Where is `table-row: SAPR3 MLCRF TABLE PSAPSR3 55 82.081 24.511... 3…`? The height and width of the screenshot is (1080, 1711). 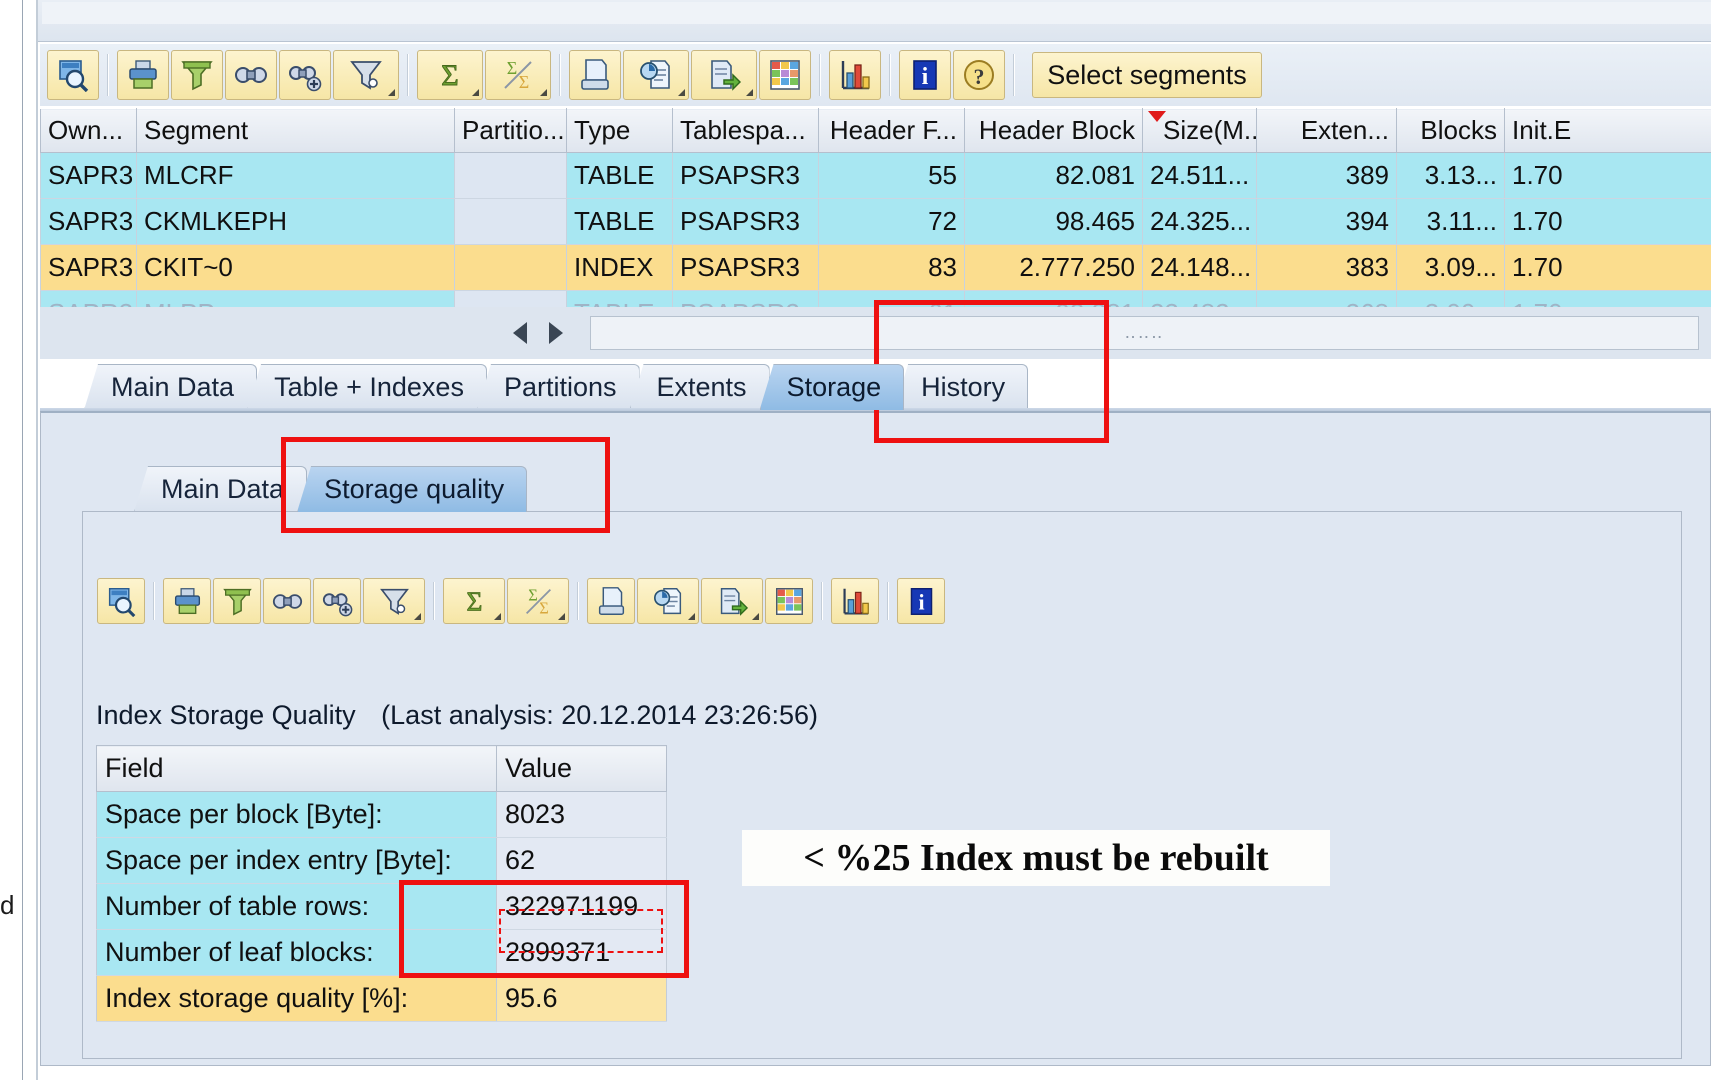
table-row: SAPR3 MLCRF TABLE PSAPSR3 55 82.081 24.511... 3… is located at coordinates (875, 175).